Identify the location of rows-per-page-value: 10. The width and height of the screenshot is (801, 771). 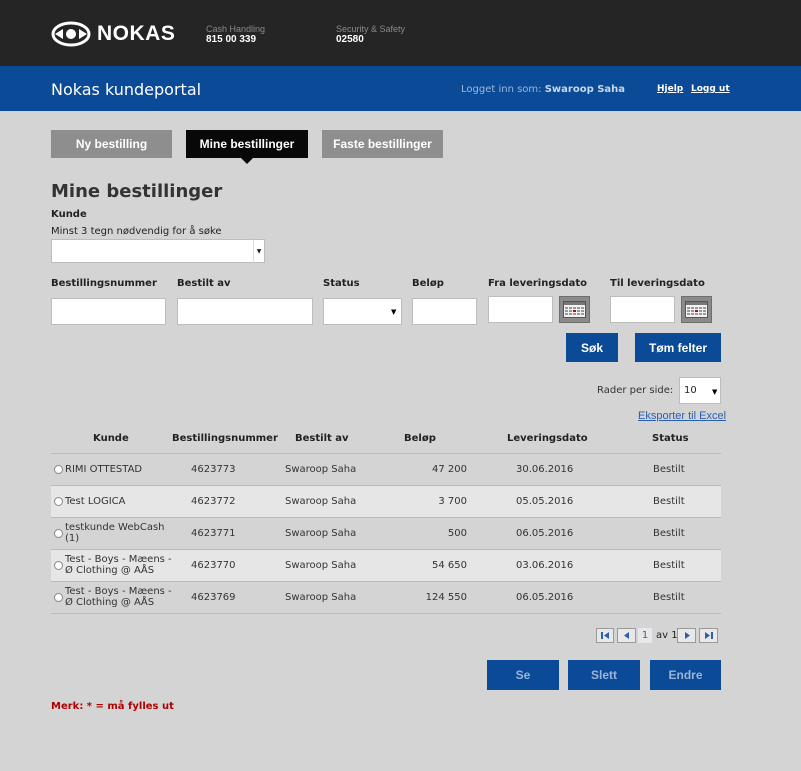
(690, 390).